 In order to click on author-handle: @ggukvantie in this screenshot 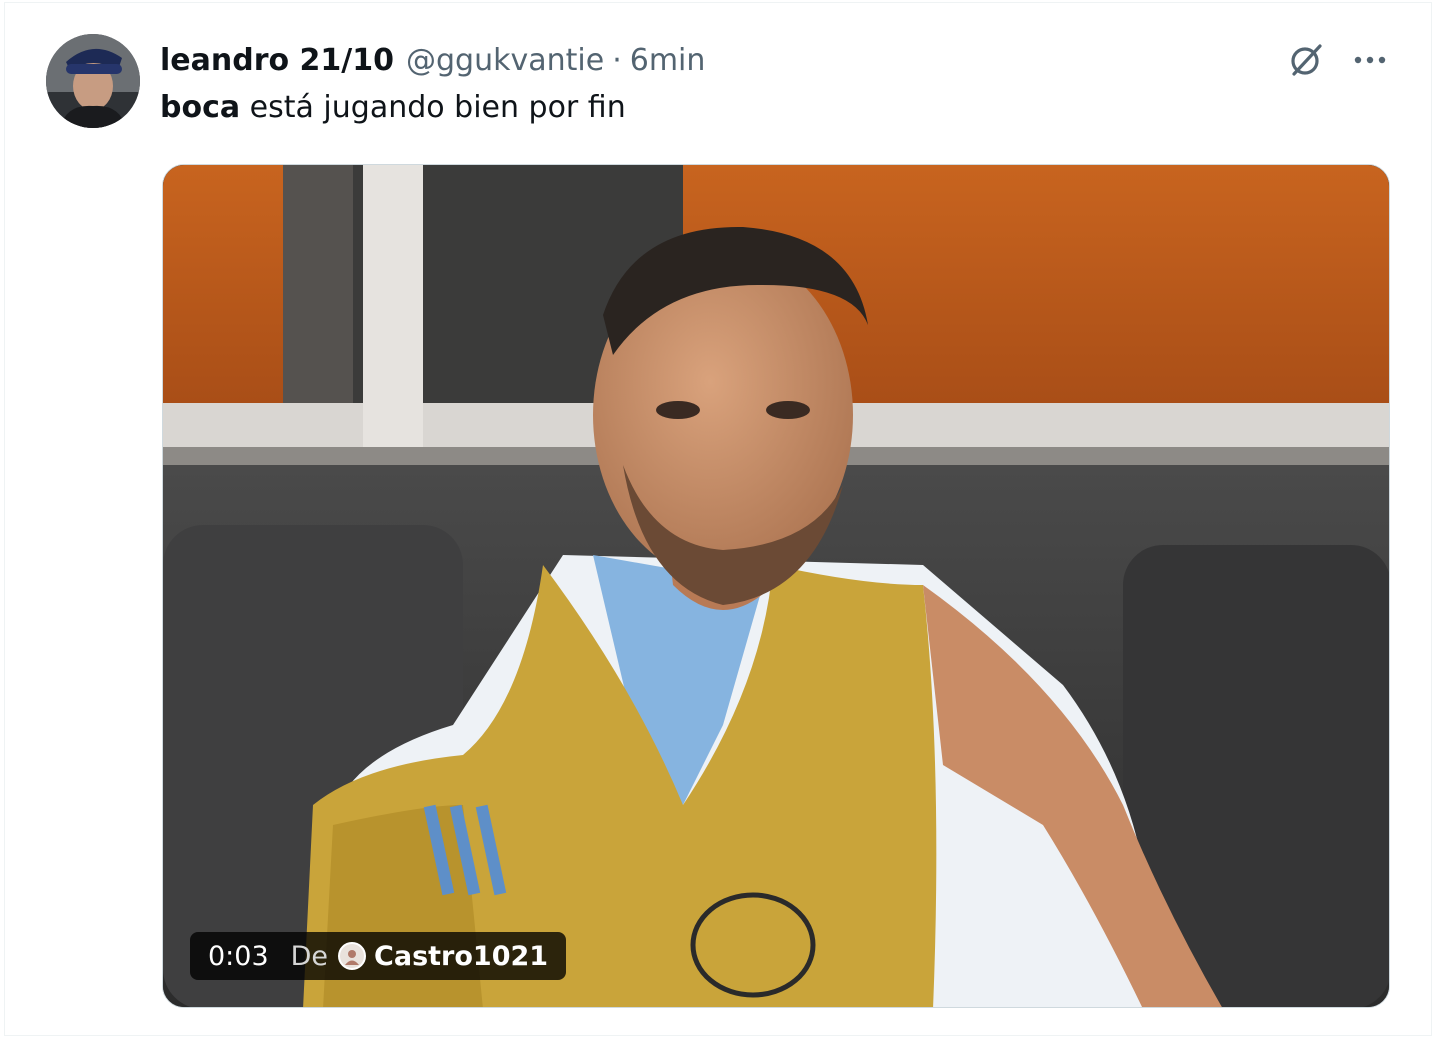, I will do `click(505, 60)`.